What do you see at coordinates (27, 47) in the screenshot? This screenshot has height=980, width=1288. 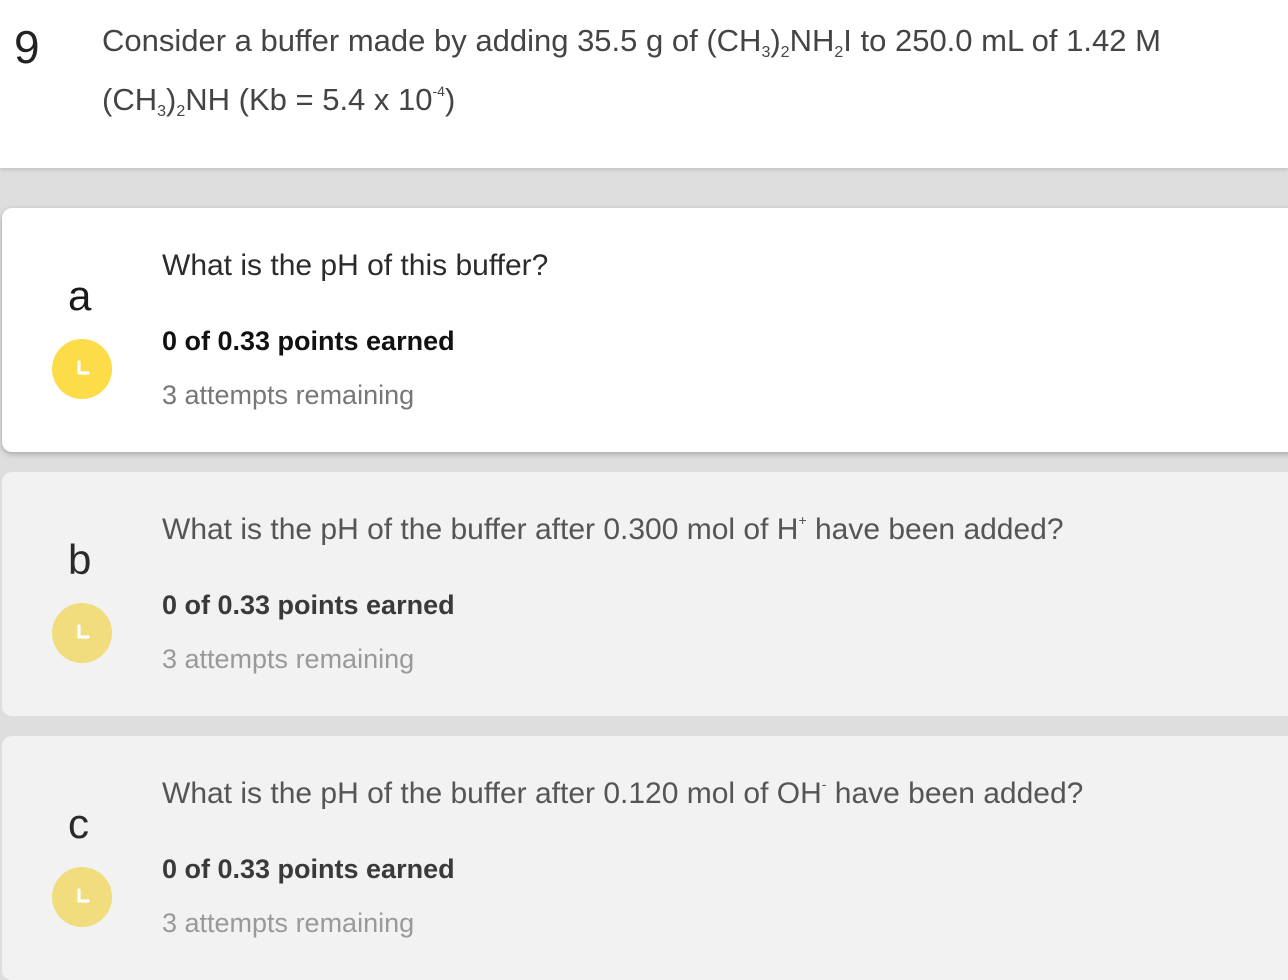 I see `question-number: 9` at bounding box center [27, 47].